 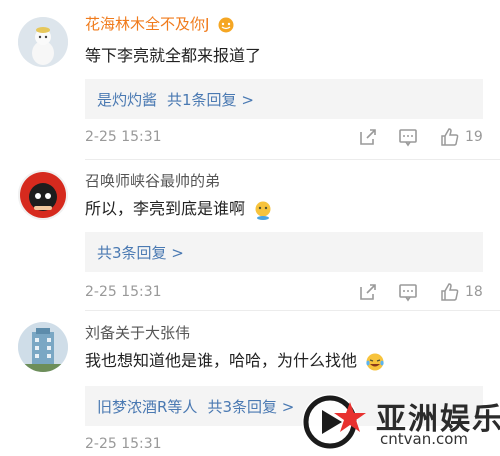 I want to click on reply-preview: 共3条回复 >, so click(x=284, y=252).